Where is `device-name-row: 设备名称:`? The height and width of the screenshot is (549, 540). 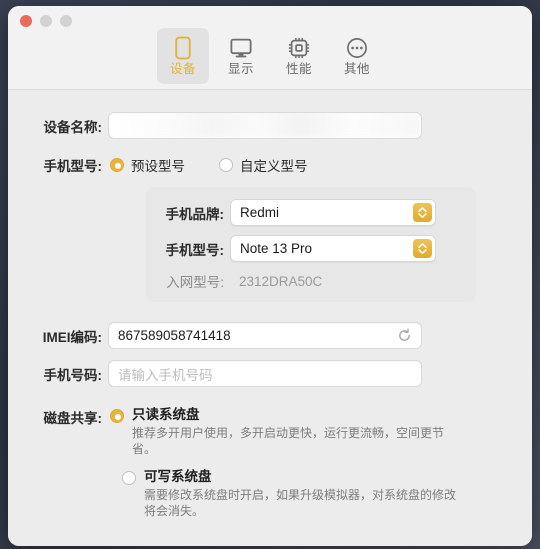 device-name-row: 设备名称: is located at coordinates (270, 125).